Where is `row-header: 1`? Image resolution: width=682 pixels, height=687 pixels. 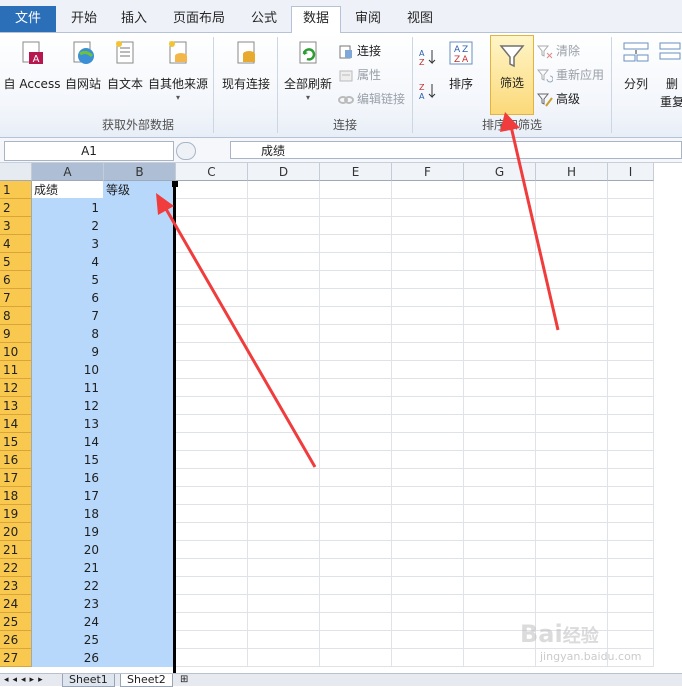
row-header: 1 is located at coordinates (16, 190).